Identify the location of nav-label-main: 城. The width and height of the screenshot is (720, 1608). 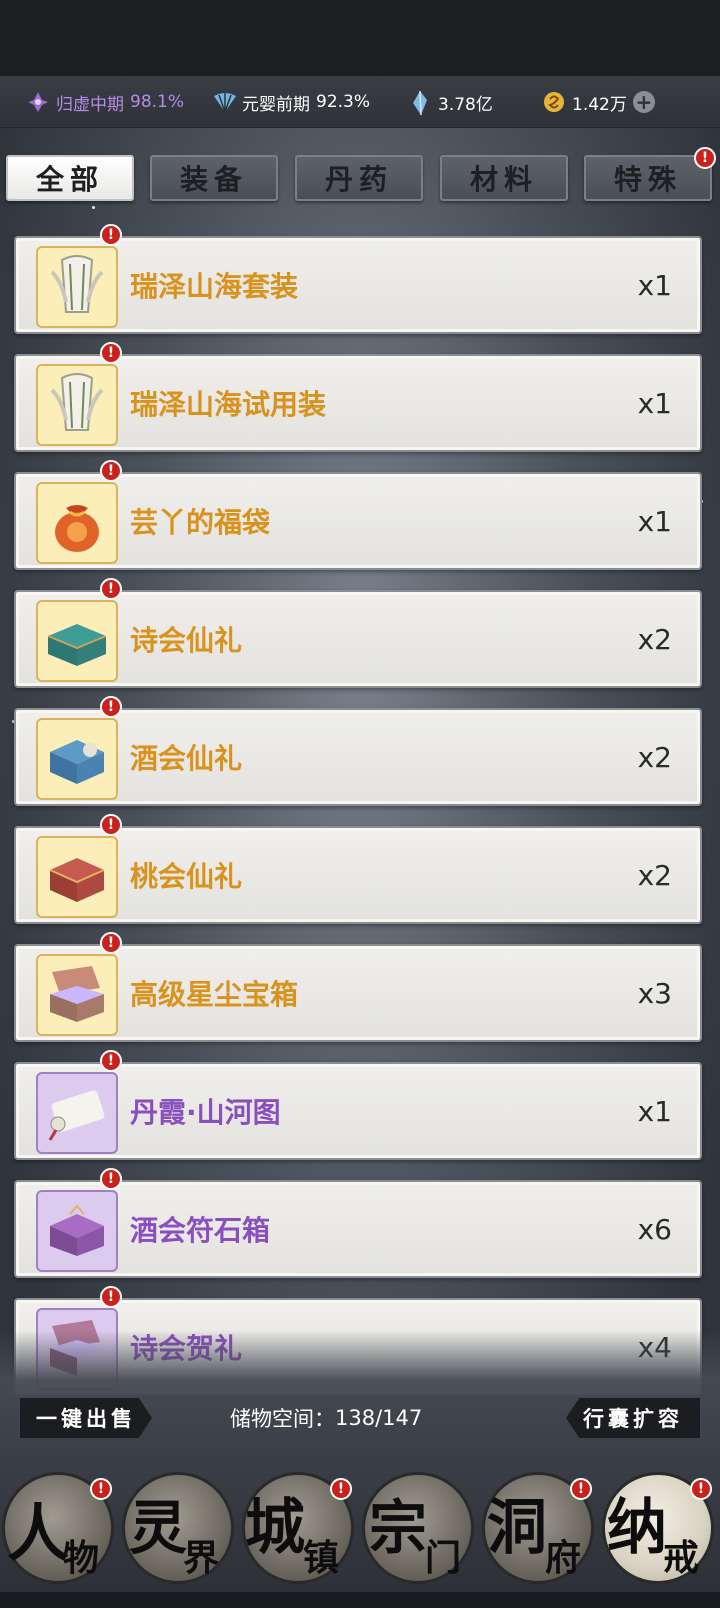
(275, 1528).